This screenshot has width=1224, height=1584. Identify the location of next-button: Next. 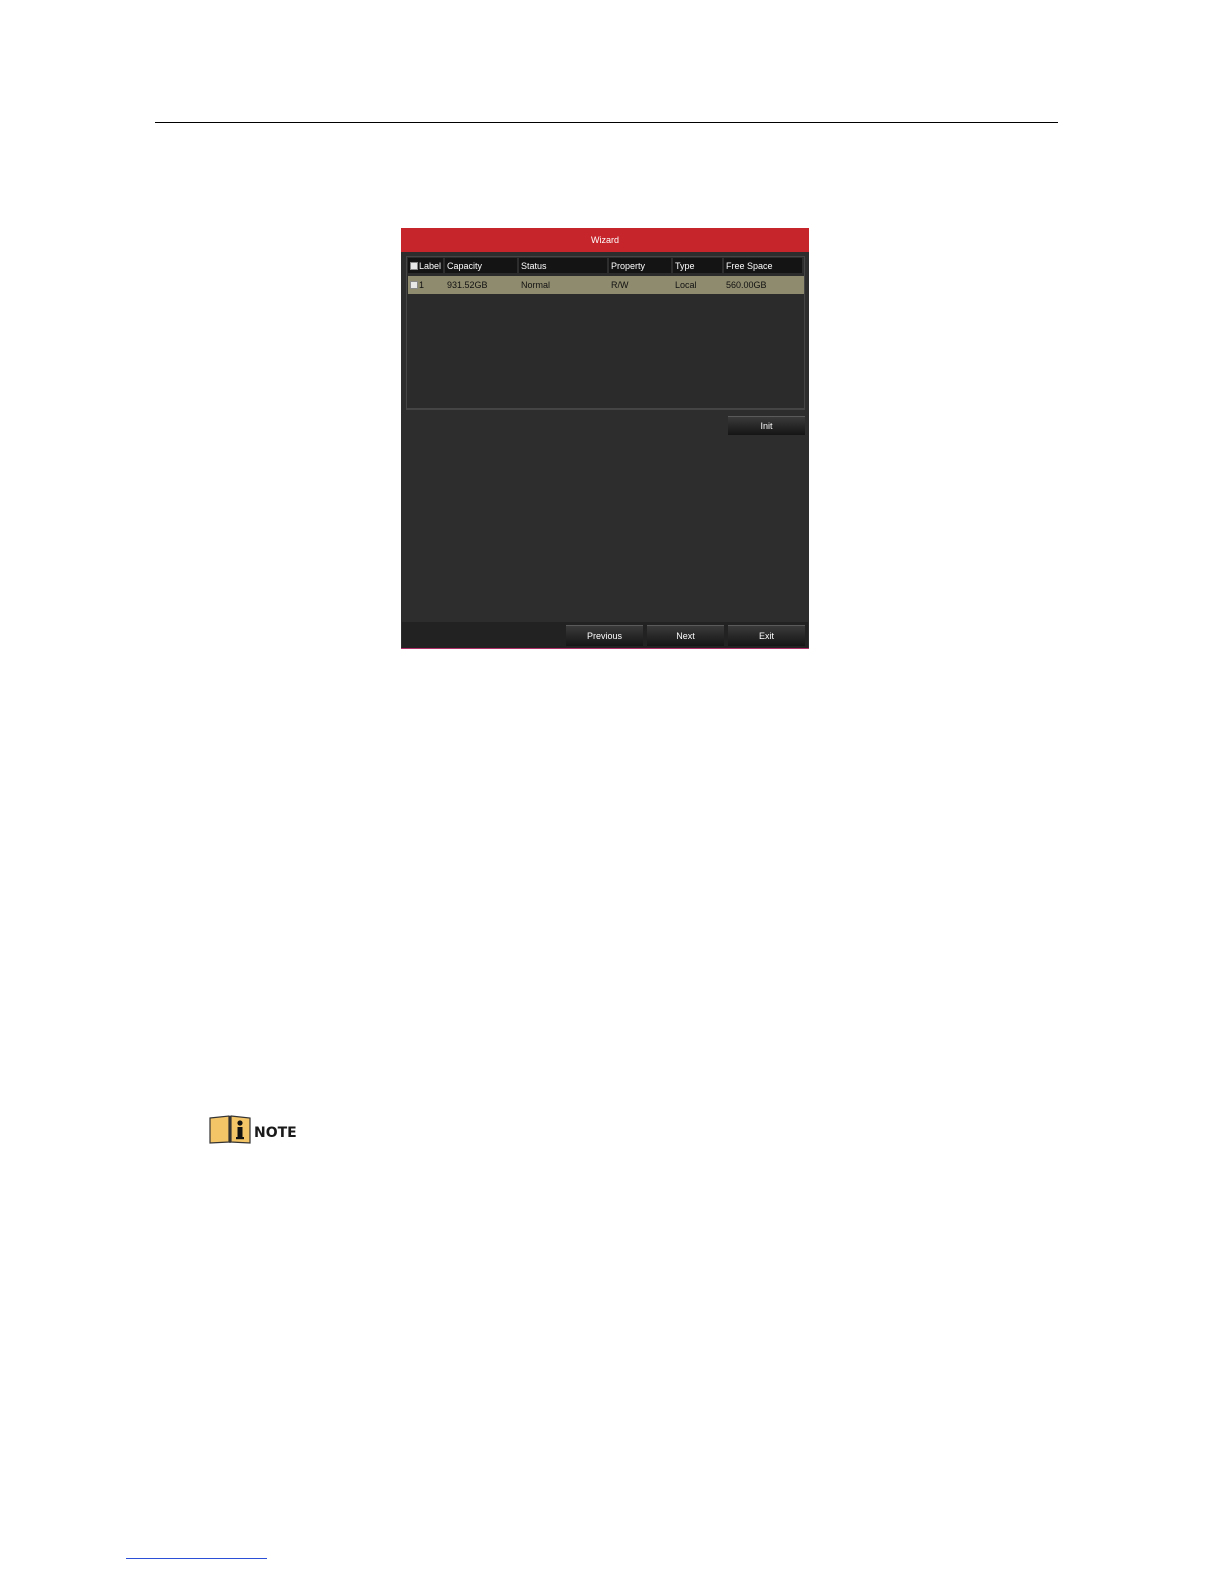
(685, 635).